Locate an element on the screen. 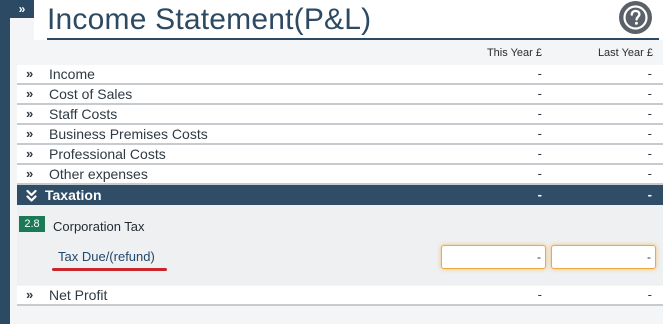 This screenshot has height=324, width=663. highlight-underline is located at coordinates (109, 269).